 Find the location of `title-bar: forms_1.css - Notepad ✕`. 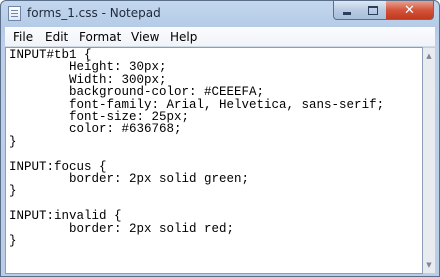

title-bar: forms_1.css - Notepad ✕ is located at coordinates (220, 13).